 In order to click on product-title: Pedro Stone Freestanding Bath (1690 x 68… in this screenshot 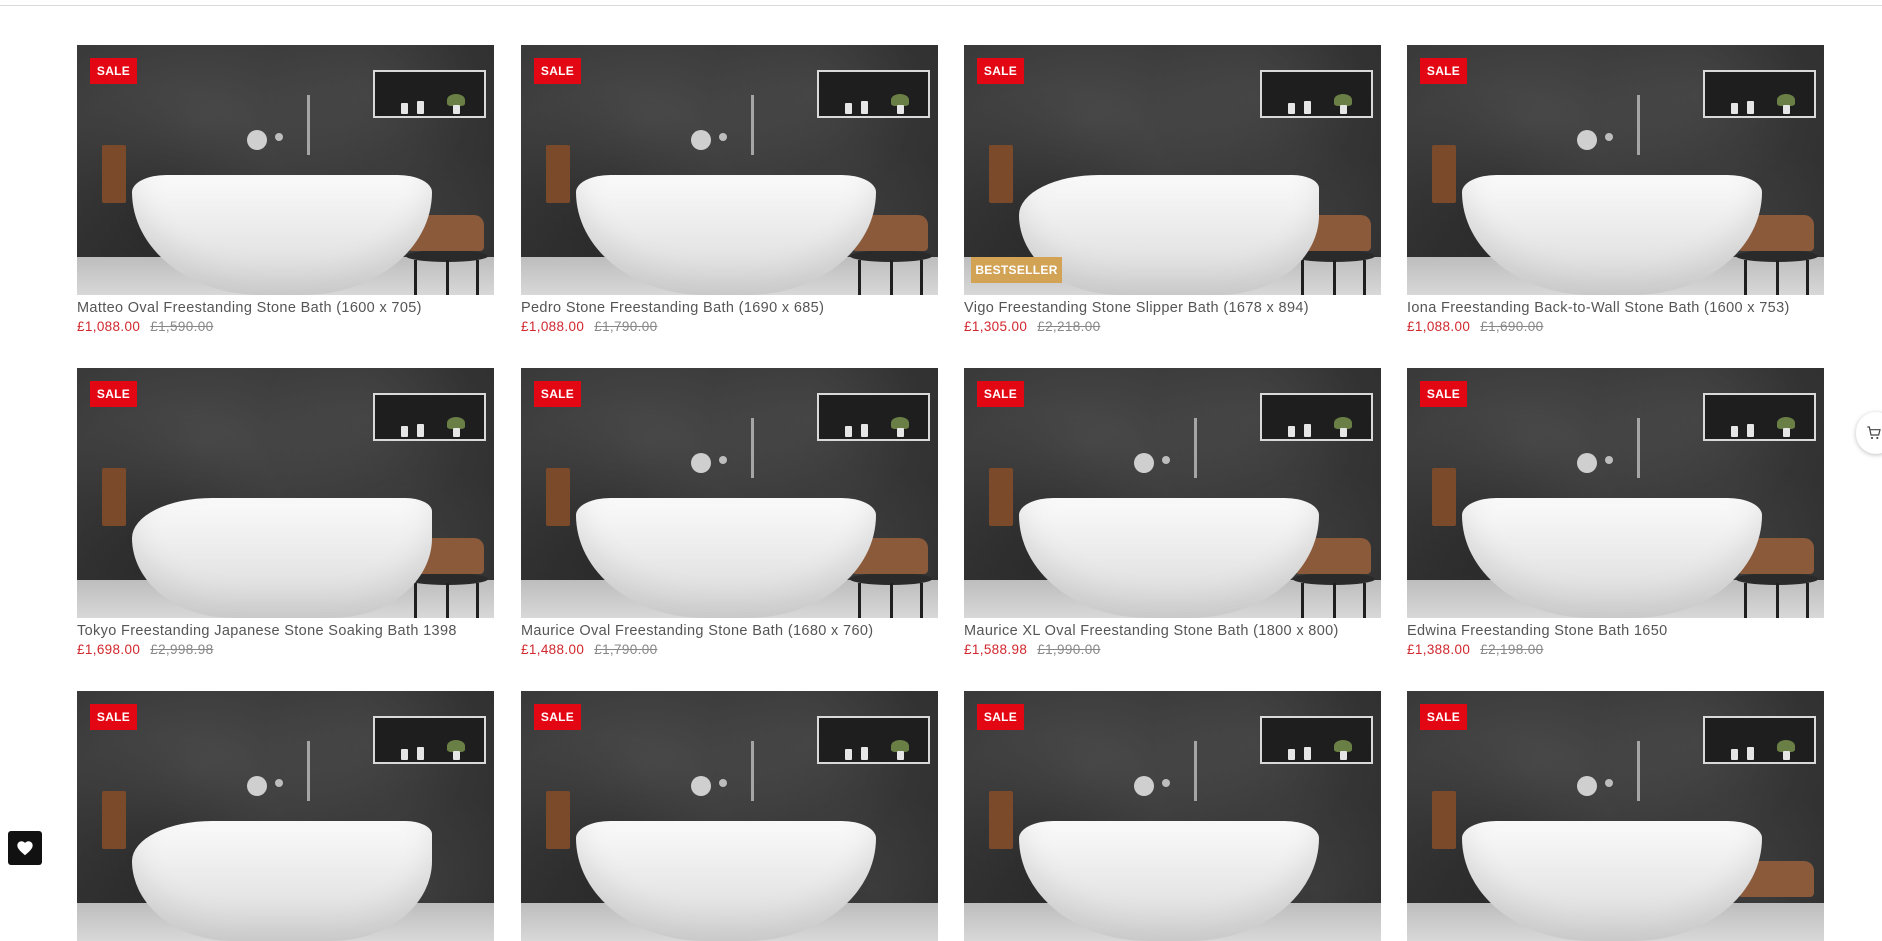, I will do `click(729, 308)`.